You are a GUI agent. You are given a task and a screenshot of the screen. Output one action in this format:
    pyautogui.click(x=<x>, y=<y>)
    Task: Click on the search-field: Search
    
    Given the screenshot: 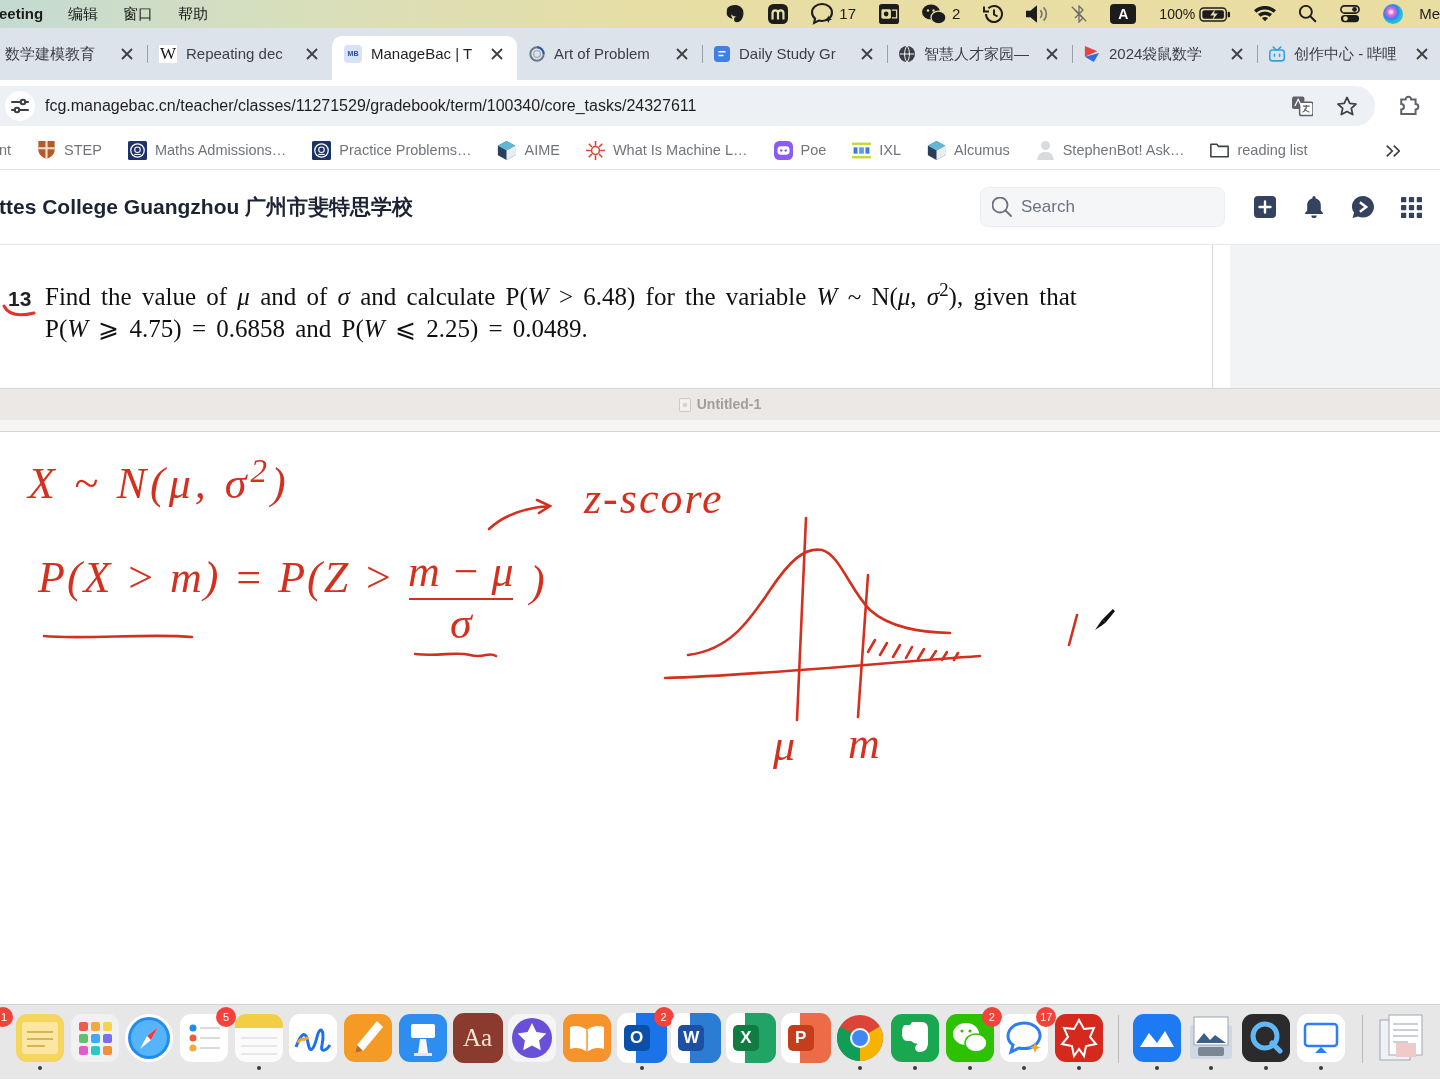 What is the action you would take?
    pyautogui.click(x=1102, y=207)
    